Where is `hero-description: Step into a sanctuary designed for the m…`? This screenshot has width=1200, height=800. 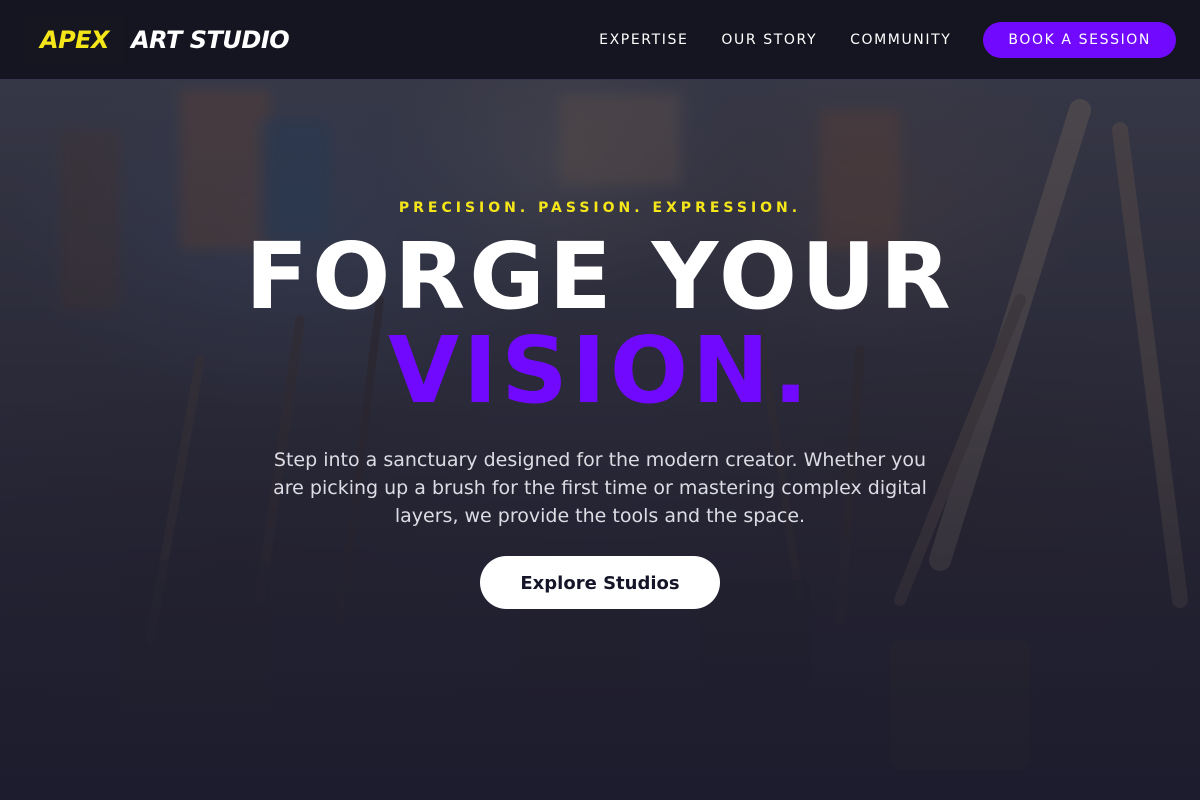 hero-description: Step into a sanctuary designed for the m… is located at coordinates (600, 488).